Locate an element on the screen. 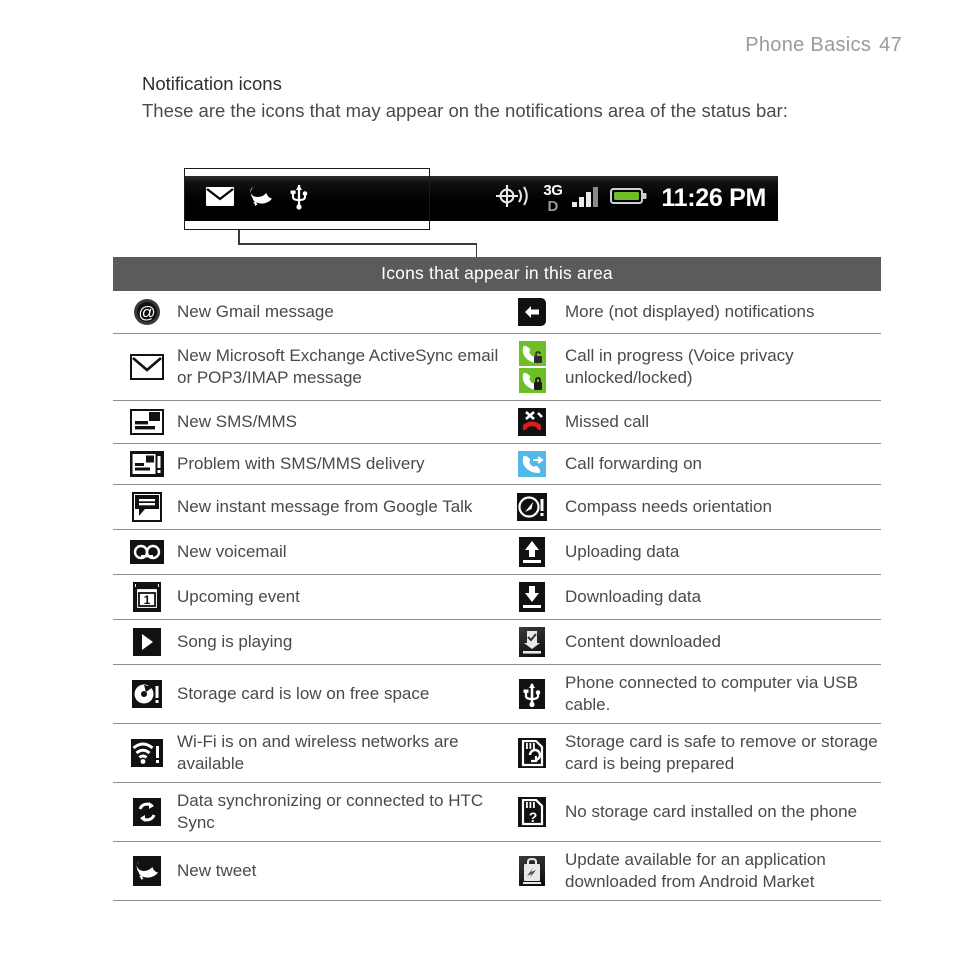  svg-text: 1 is located at coordinates (147, 600).